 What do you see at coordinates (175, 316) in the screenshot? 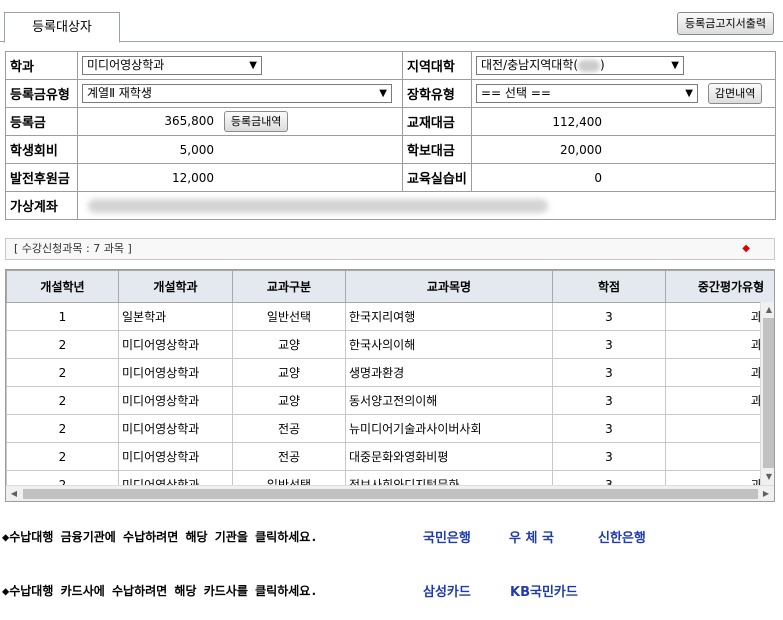
I see `cell-department: 일본학과` at bounding box center [175, 316].